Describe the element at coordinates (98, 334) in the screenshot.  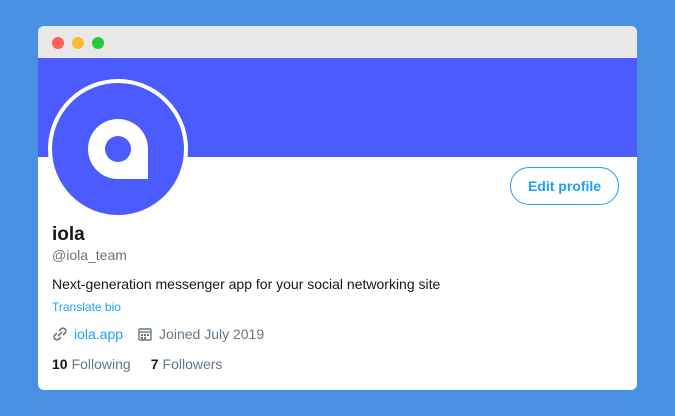
I see `website-link: iola.app` at that location.